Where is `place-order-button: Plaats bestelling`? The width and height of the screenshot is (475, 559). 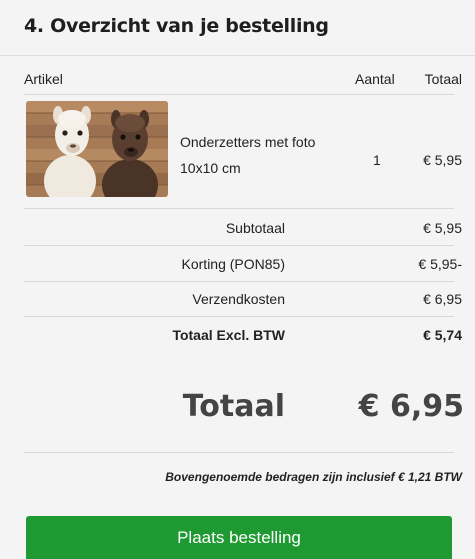 place-order-button: Plaats bestelling is located at coordinates (239, 537).